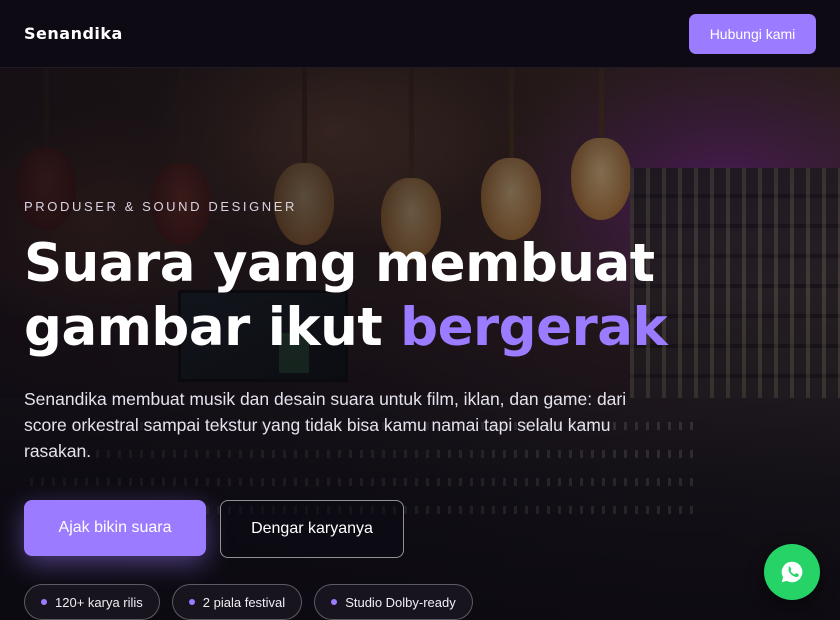 Image resolution: width=840 pixels, height=620 pixels. I want to click on hero-eyebrow: PRODUSER & SOUND DESIGNER, so click(161, 206).